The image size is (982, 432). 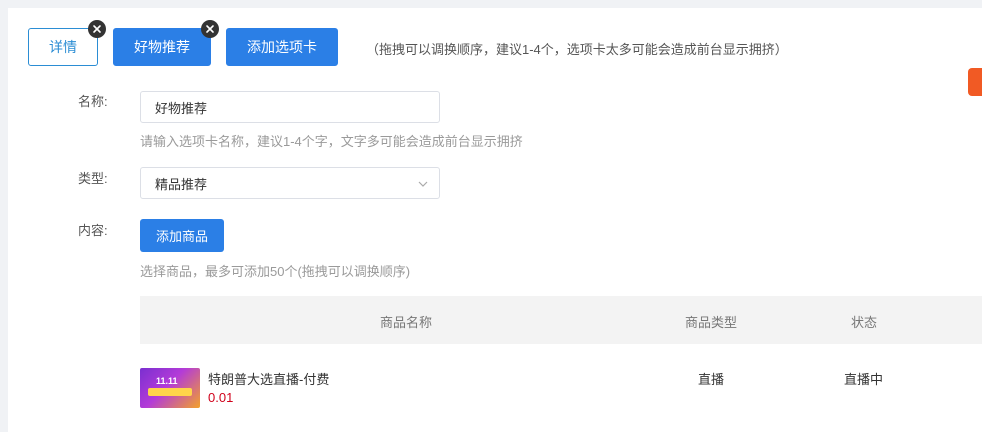 I want to click on product-name: 特朗普大选直播-付费, so click(x=269, y=379).